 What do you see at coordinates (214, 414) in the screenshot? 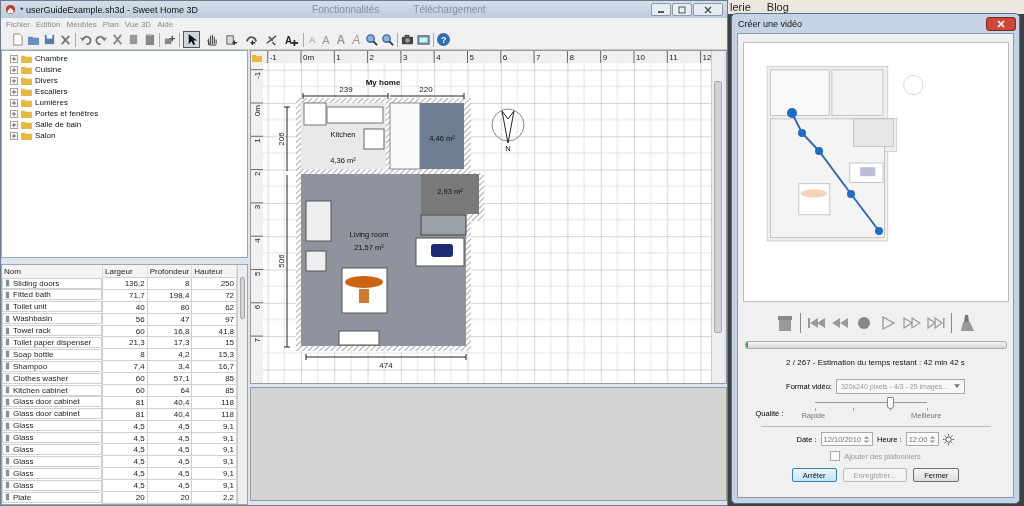
I see `table-cell: 118` at bounding box center [214, 414].